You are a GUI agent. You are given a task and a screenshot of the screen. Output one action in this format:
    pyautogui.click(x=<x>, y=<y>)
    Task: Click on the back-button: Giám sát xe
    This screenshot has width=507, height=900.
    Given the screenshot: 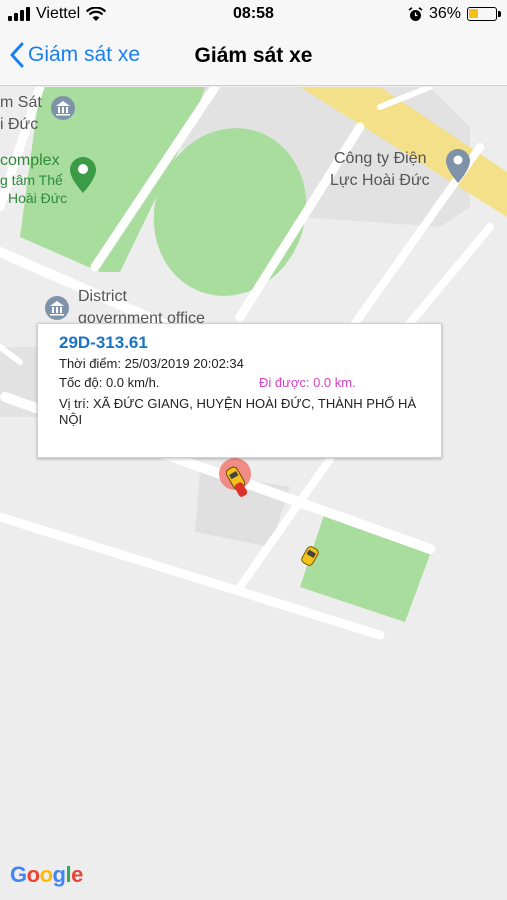 What is the action you would take?
    pyautogui.click(x=75, y=55)
    